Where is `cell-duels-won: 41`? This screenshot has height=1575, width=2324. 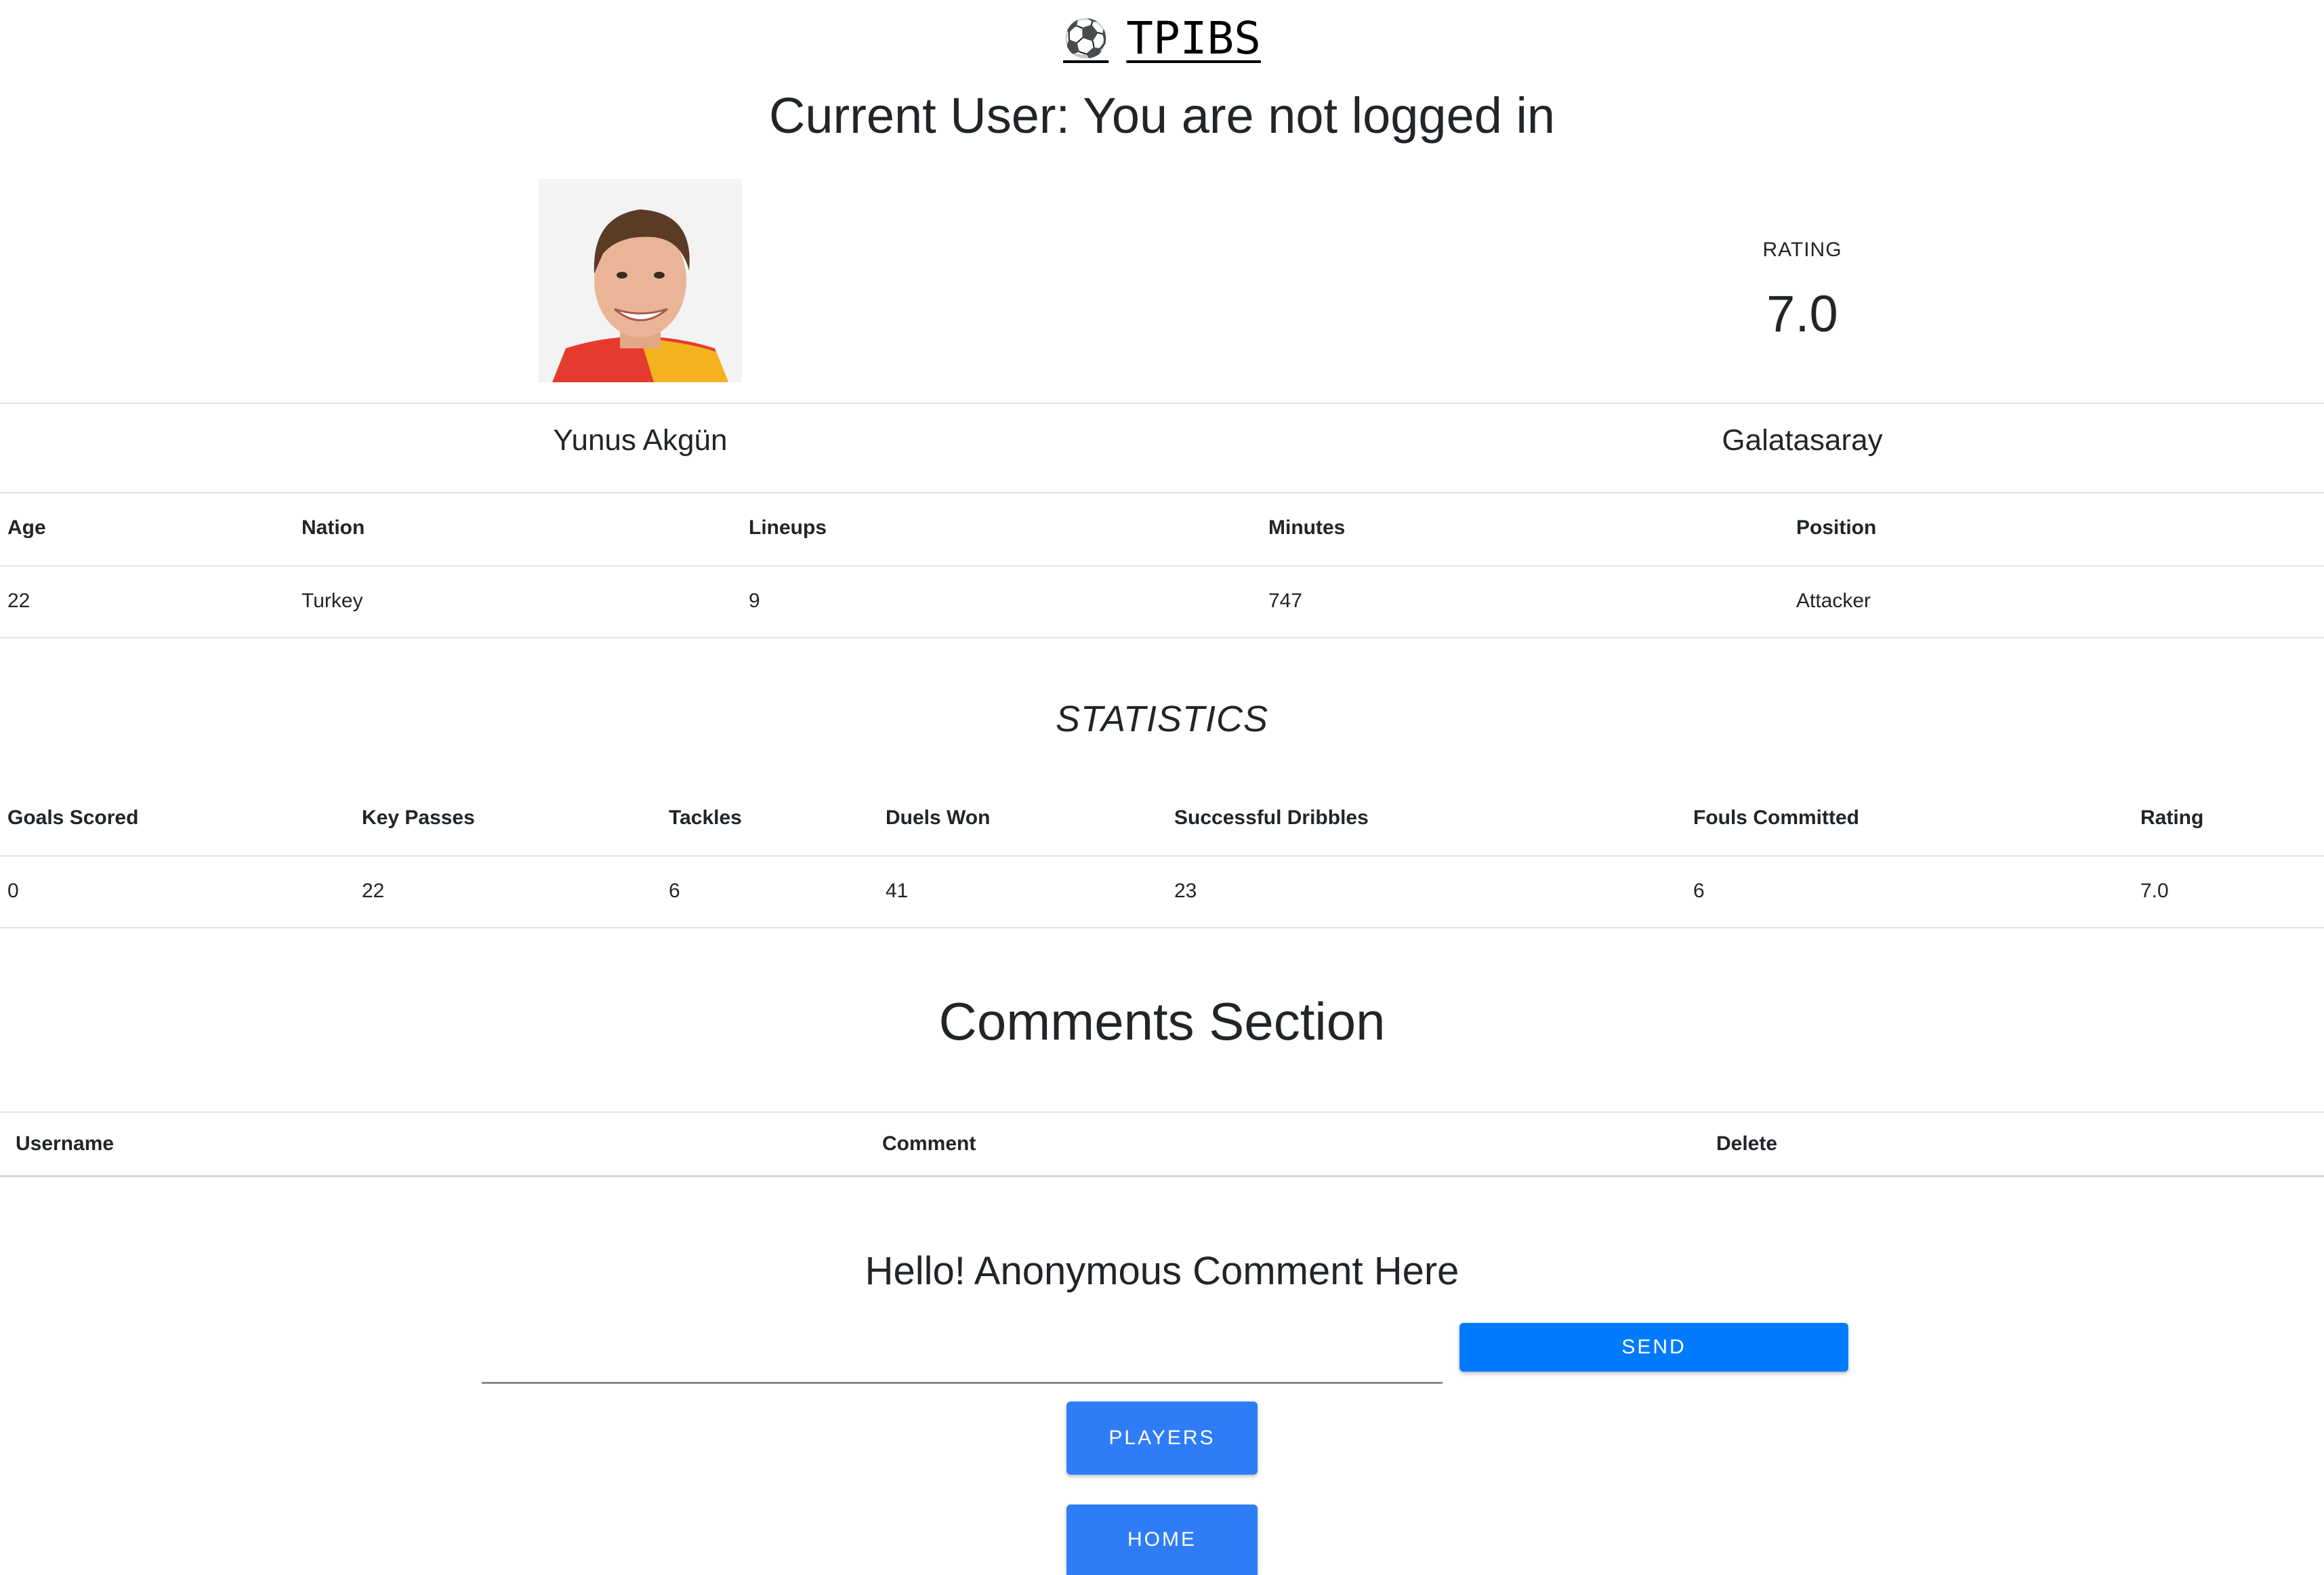
cell-duels-won: 41 is located at coordinates (897, 891).